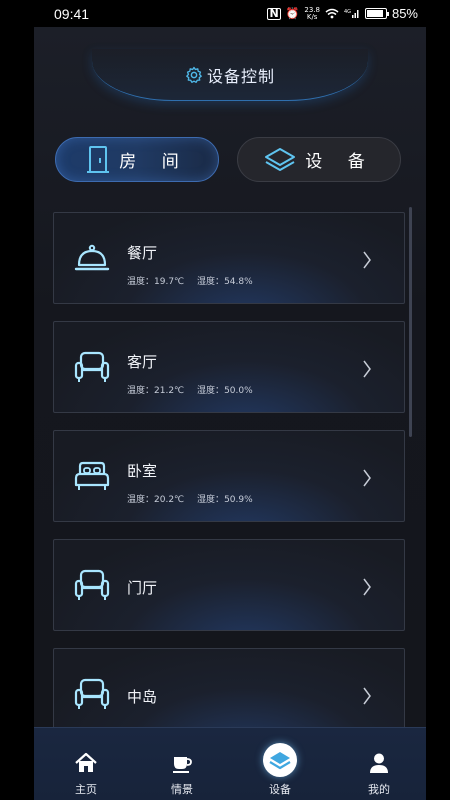  I want to click on user-icon, so click(379, 763).